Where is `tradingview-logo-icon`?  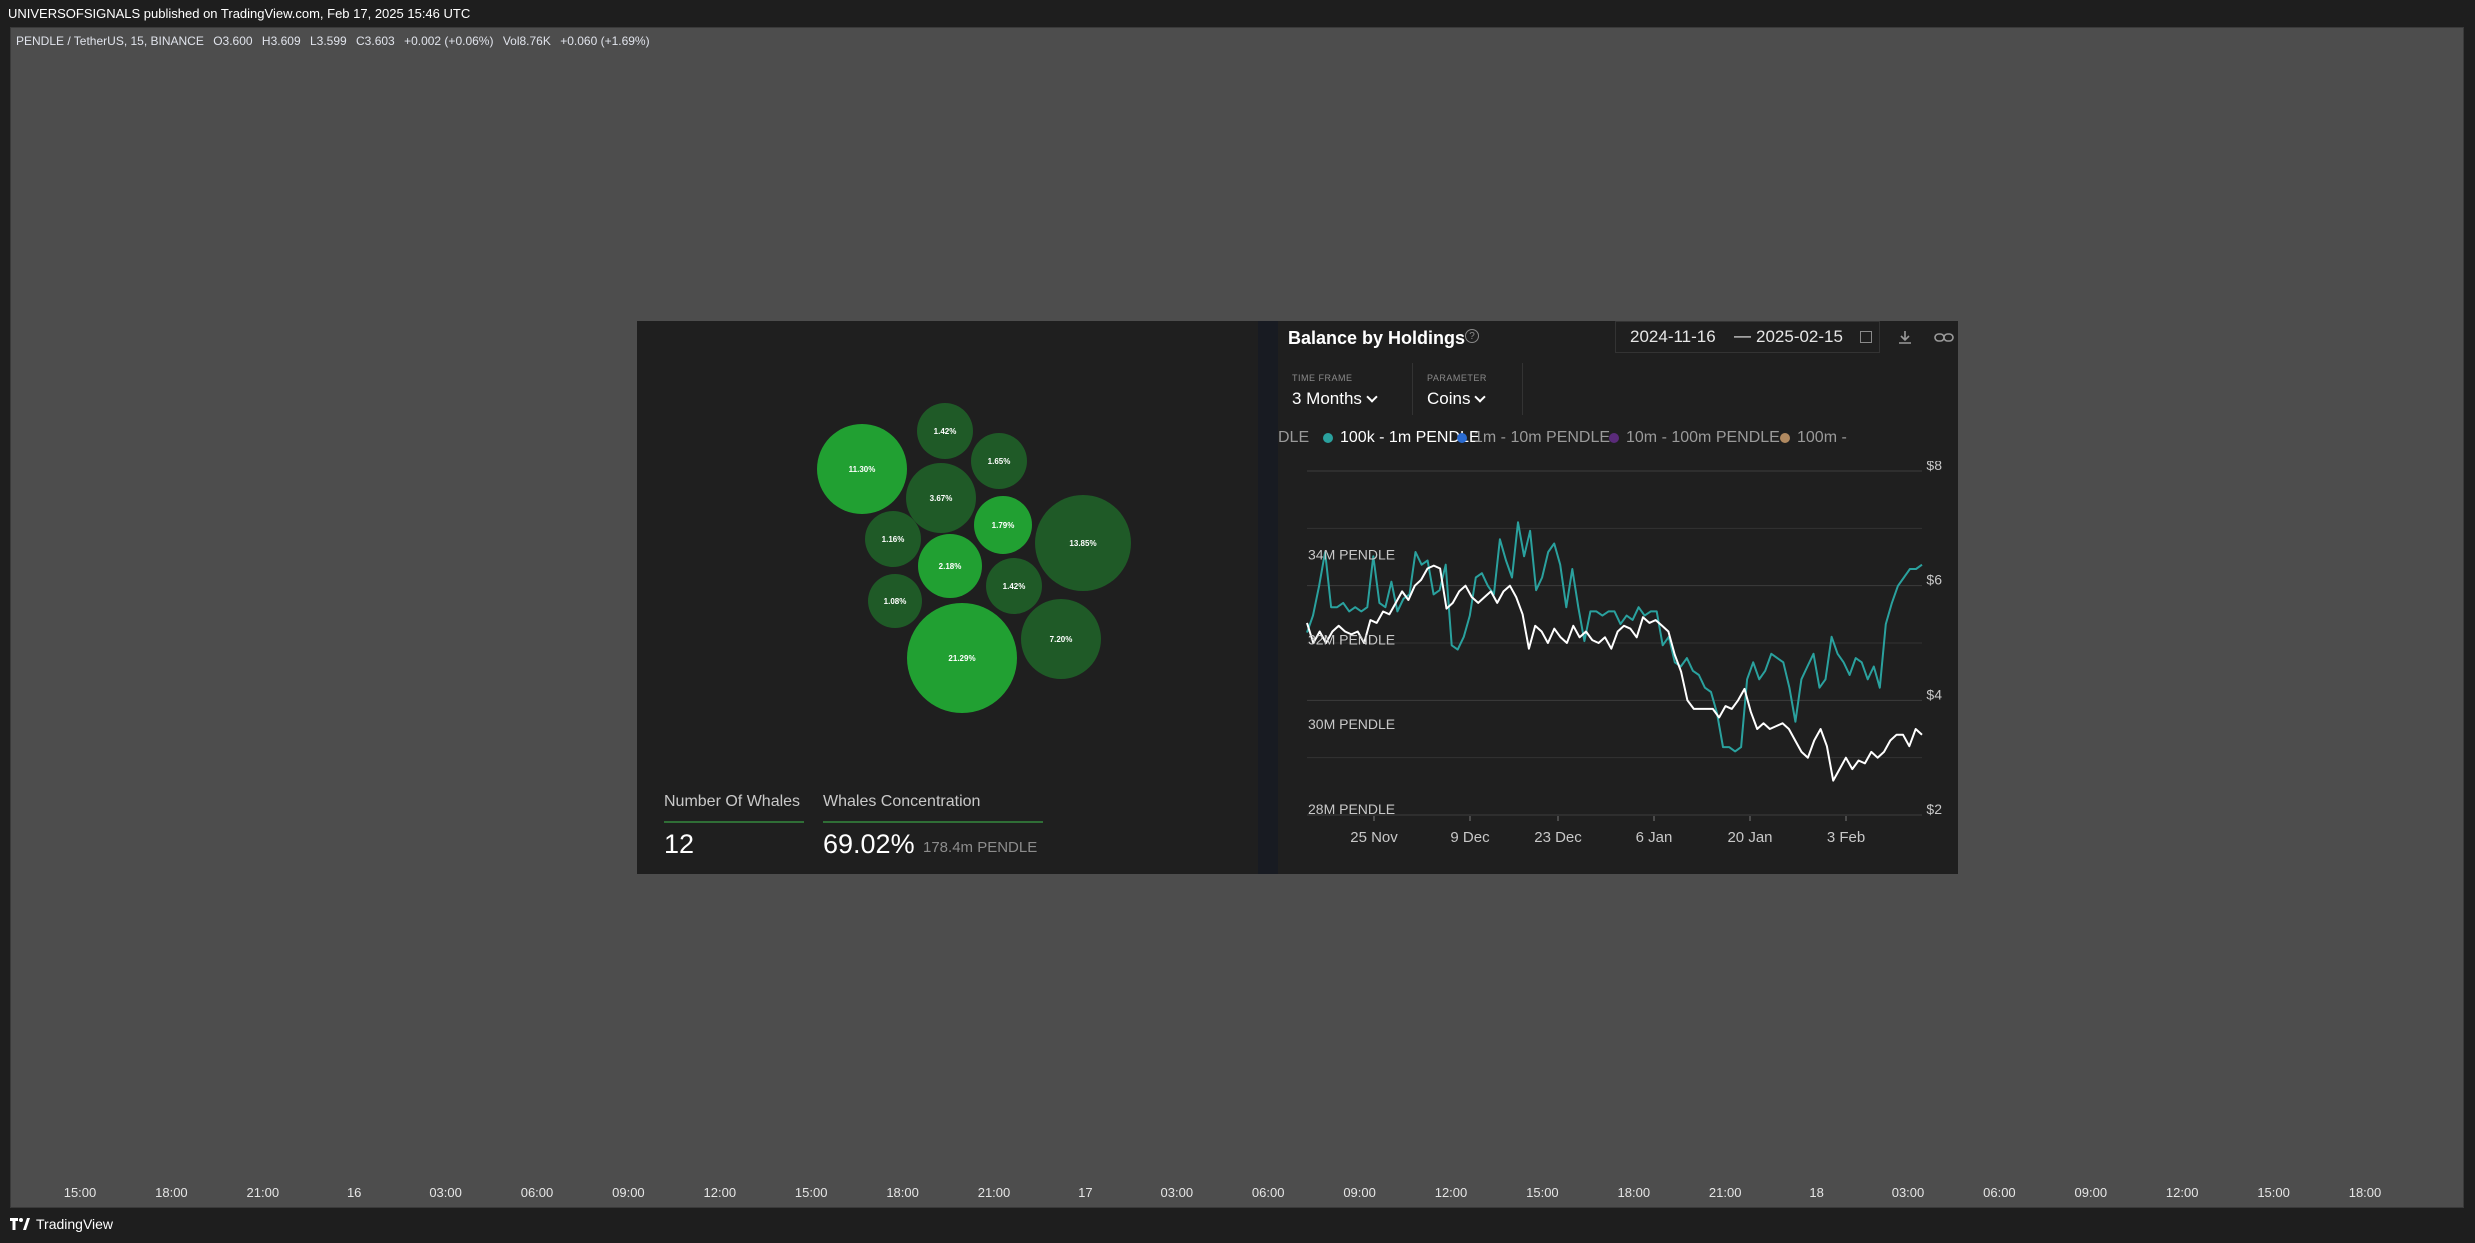
tradingview-logo-icon is located at coordinates (20, 1224).